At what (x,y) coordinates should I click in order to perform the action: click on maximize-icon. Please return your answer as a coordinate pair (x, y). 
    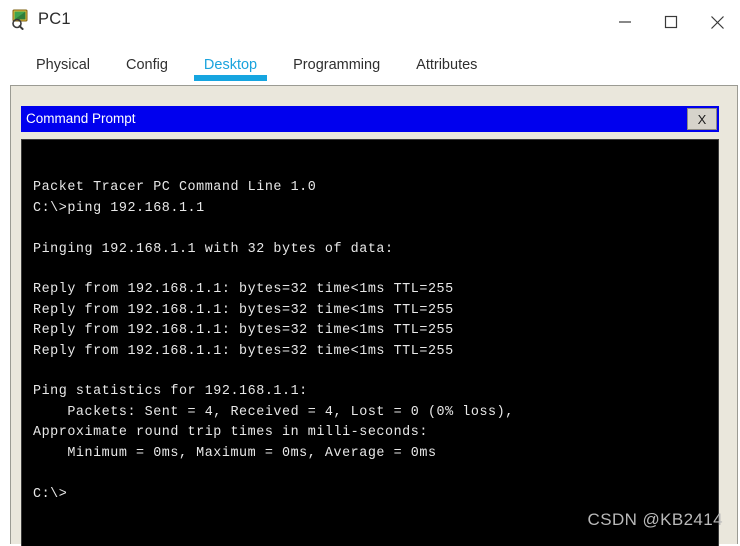
    Looking at the image, I should click on (671, 22).